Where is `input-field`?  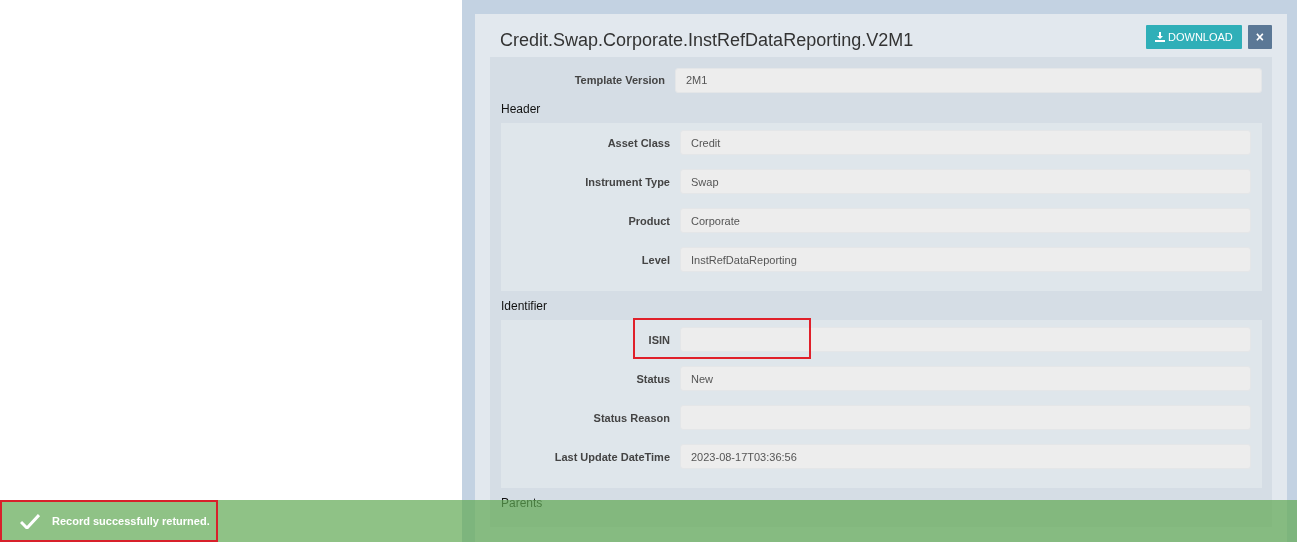
input-field is located at coordinates (965, 339).